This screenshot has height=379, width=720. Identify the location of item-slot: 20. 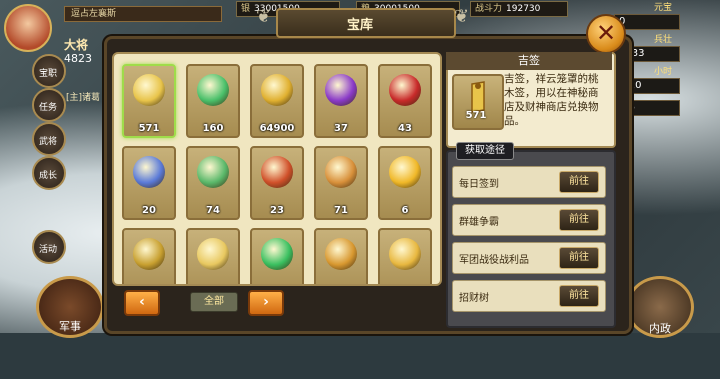
(149, 183).